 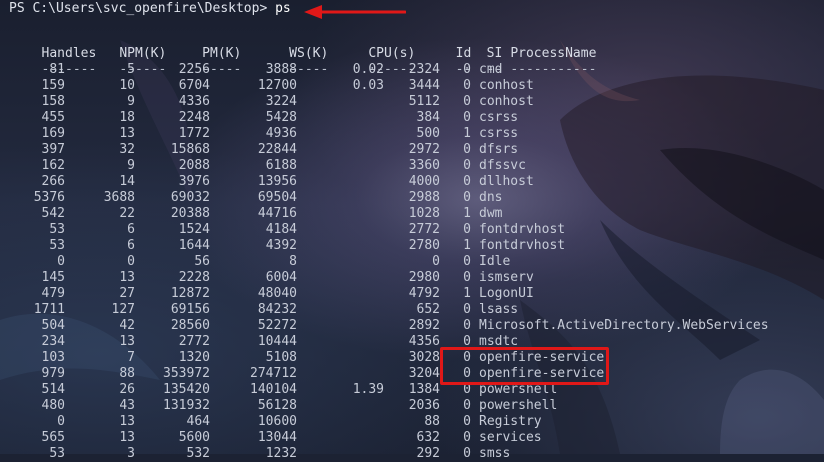 What do you see at coordinates (499, 117) in the screenshot?
I see `cell-processname: csrss` at bounding box center [499, 117].